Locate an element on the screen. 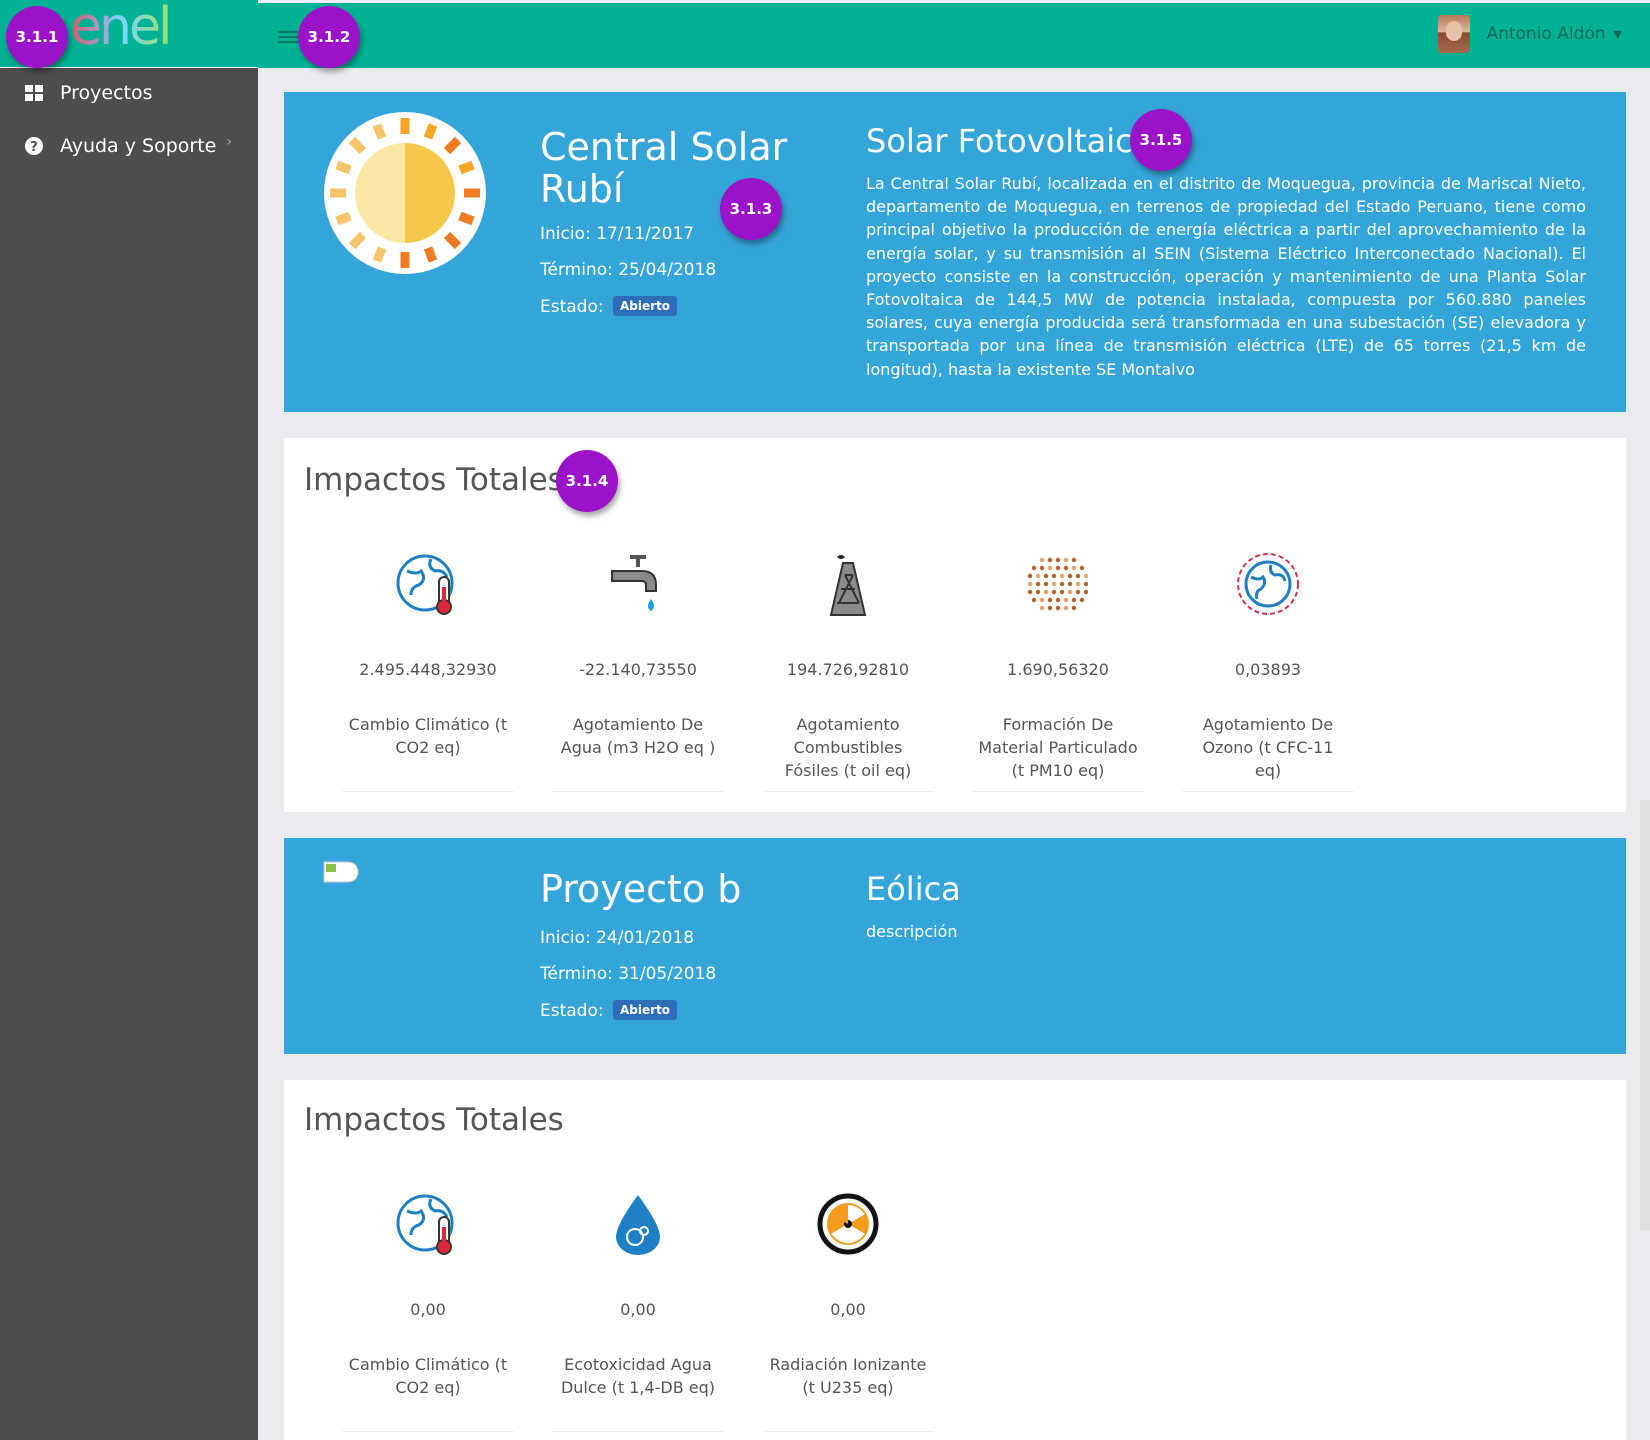  impact-card: 0,00 Radiación Ionizante (t U235 eq) is located at coordinates (848, 1310).